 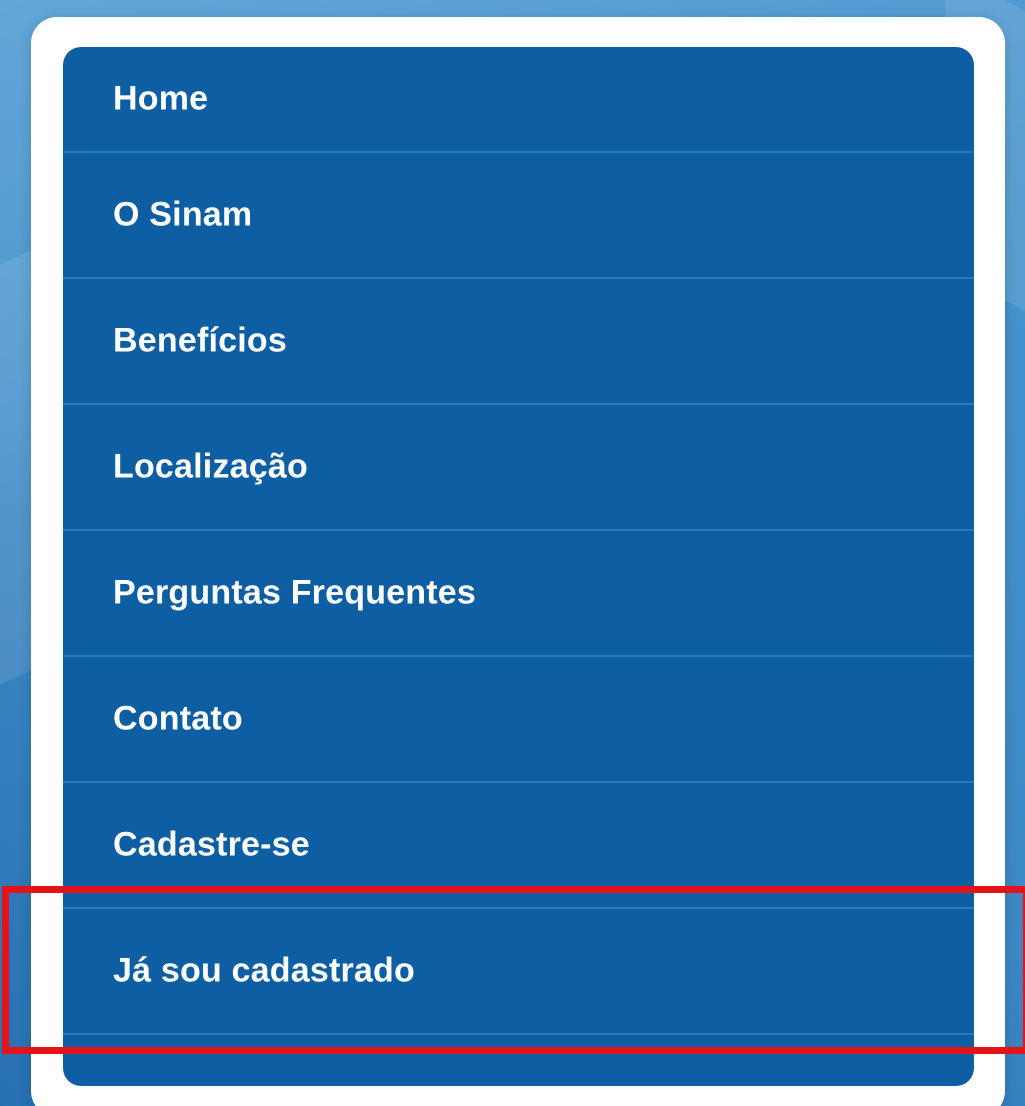 What do you see at coordinates (178, 718) in the screenshot?
I see `menu-item-label: Contato` at bounding box center [178, 718].